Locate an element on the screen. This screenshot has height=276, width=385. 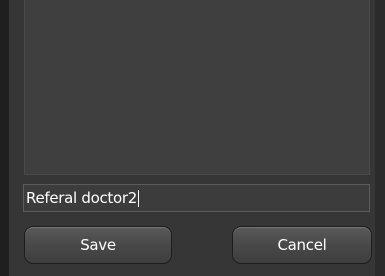
window-left-border is located at coordinates (4, 138).